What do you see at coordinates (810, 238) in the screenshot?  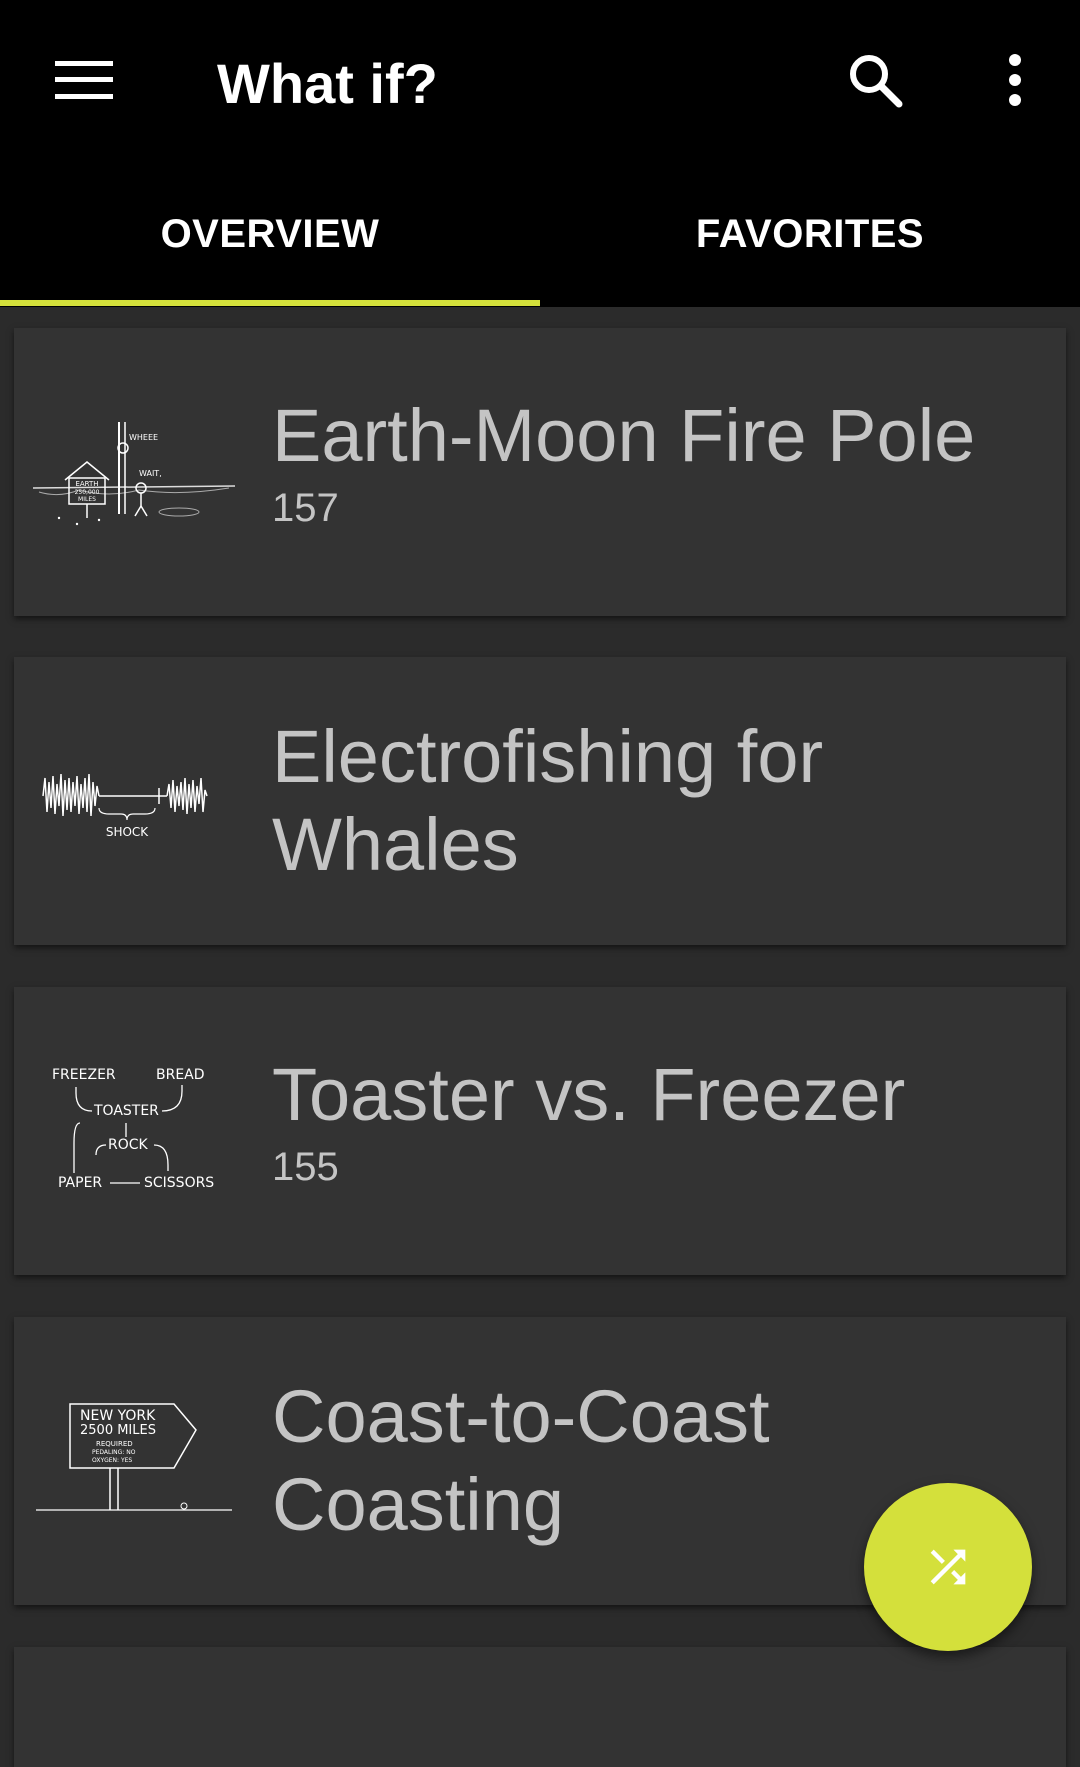 I see `tab-favorites: FAVORITES` at bounding box center [810, 238].